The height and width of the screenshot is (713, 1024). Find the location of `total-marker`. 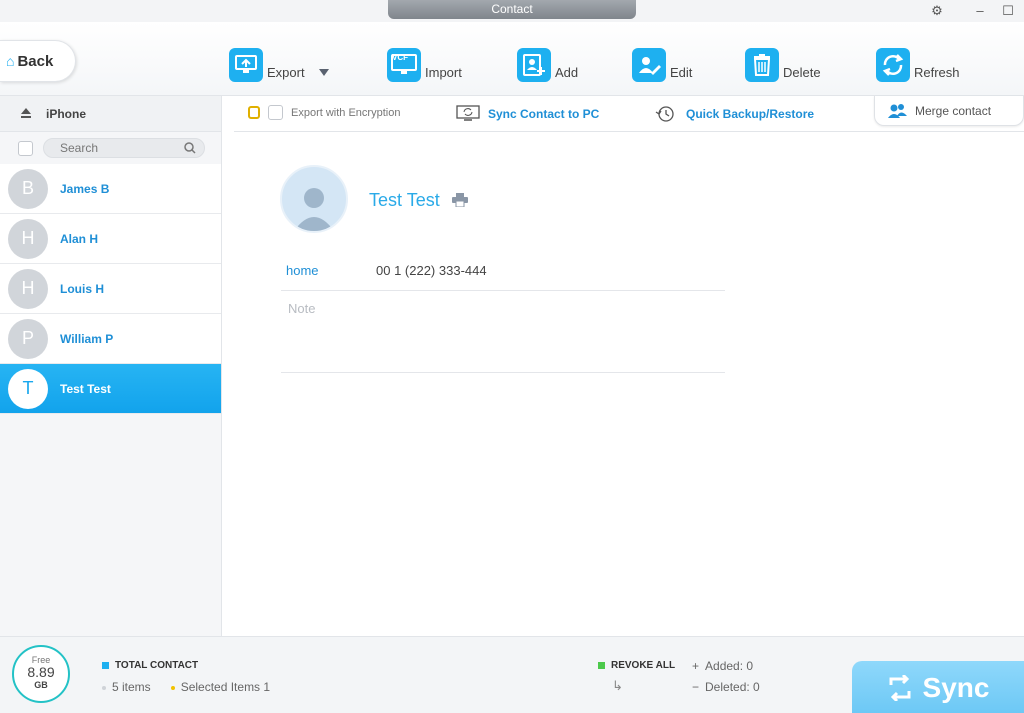

total-marker is located at coordinates (105, 665).